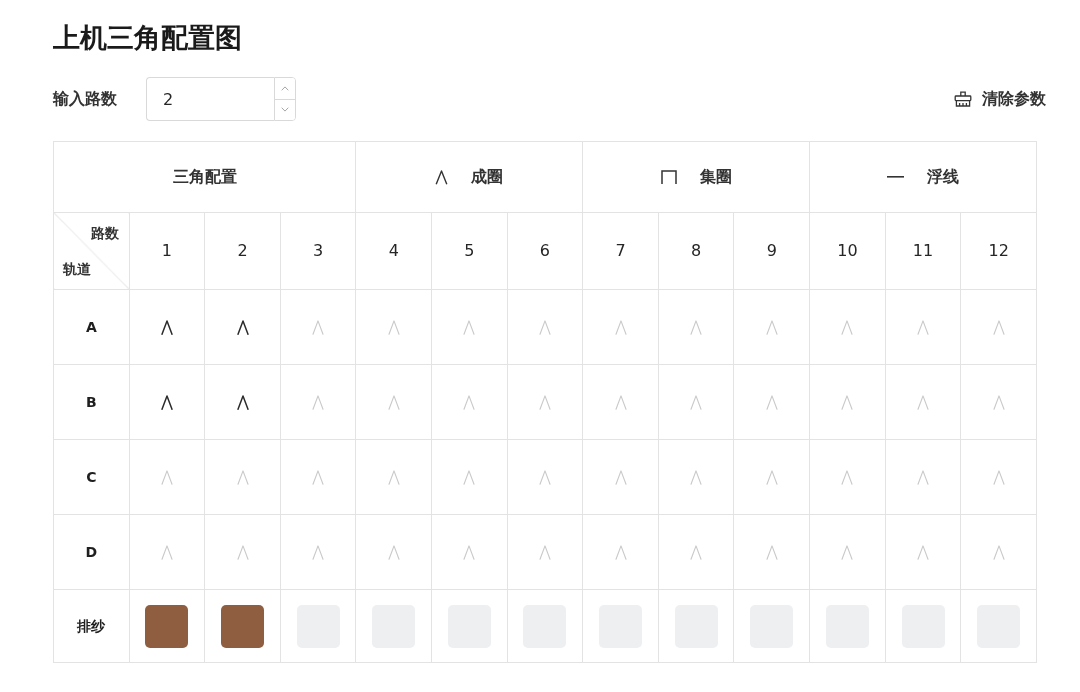  What do you see at coordinates (696, 250) in the screenshot?
I see `column-number: 8` at bounding box center [696, 250].